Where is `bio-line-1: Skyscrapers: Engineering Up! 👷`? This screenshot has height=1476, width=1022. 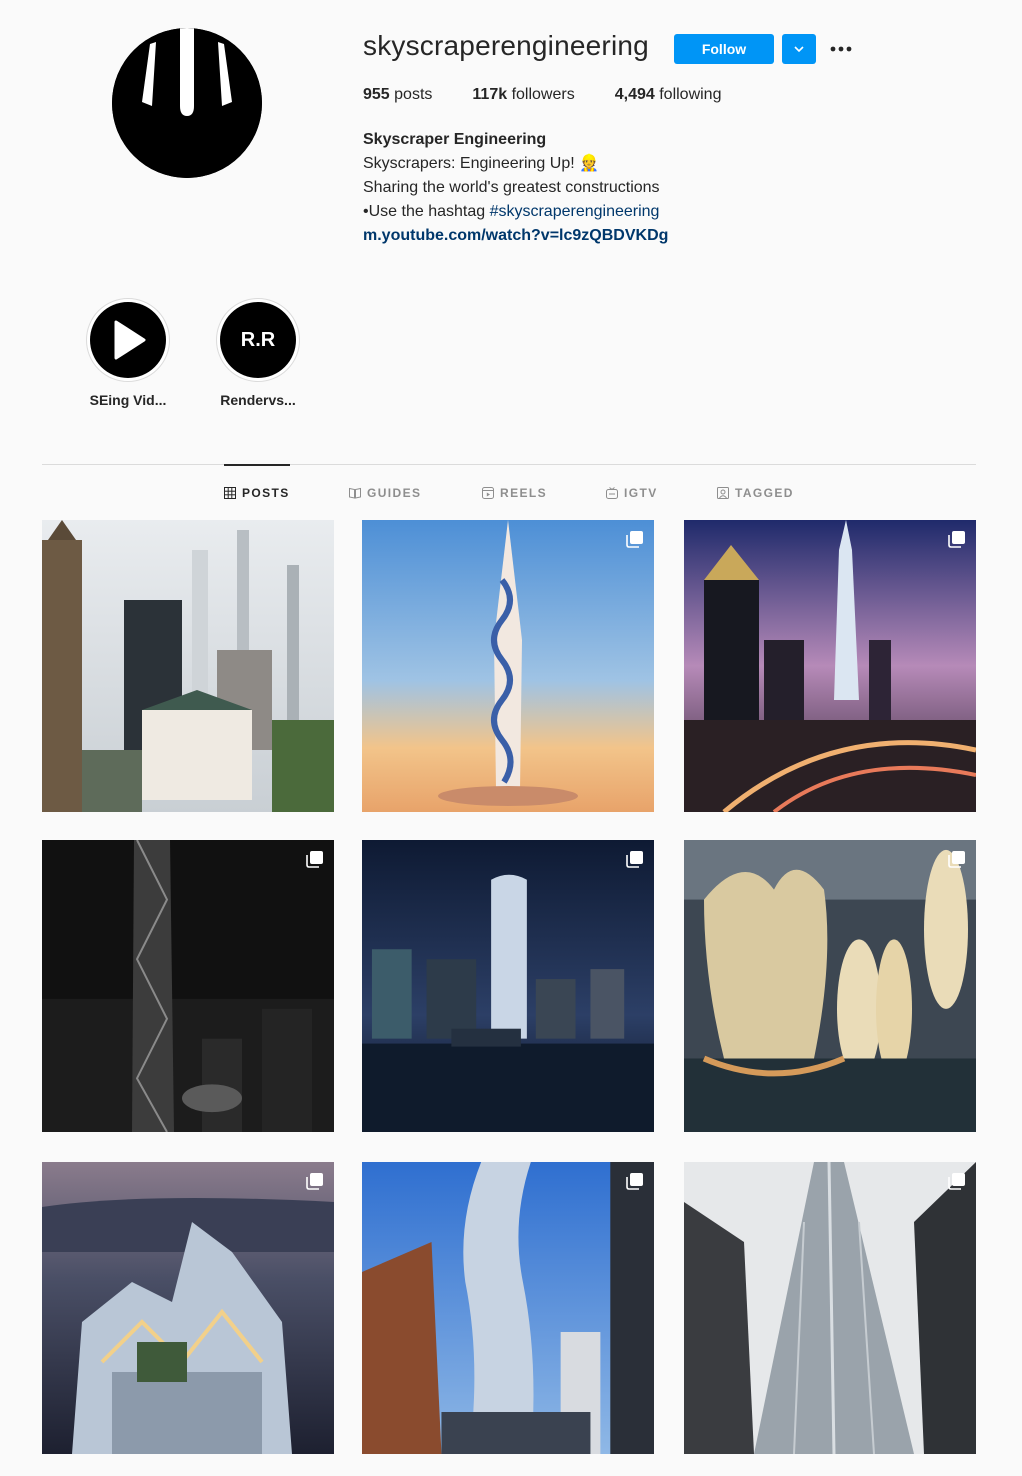
bio-line-1: Skyscrapers: Engineering Up! 👷 is located at coordinates (481, 163).